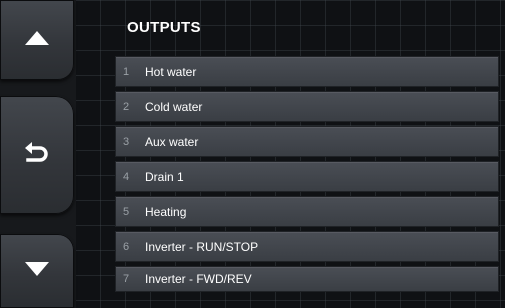 This screenshot has width=505, height=308. I want to click on page-title: OUTPUTS, so click(164, 27).